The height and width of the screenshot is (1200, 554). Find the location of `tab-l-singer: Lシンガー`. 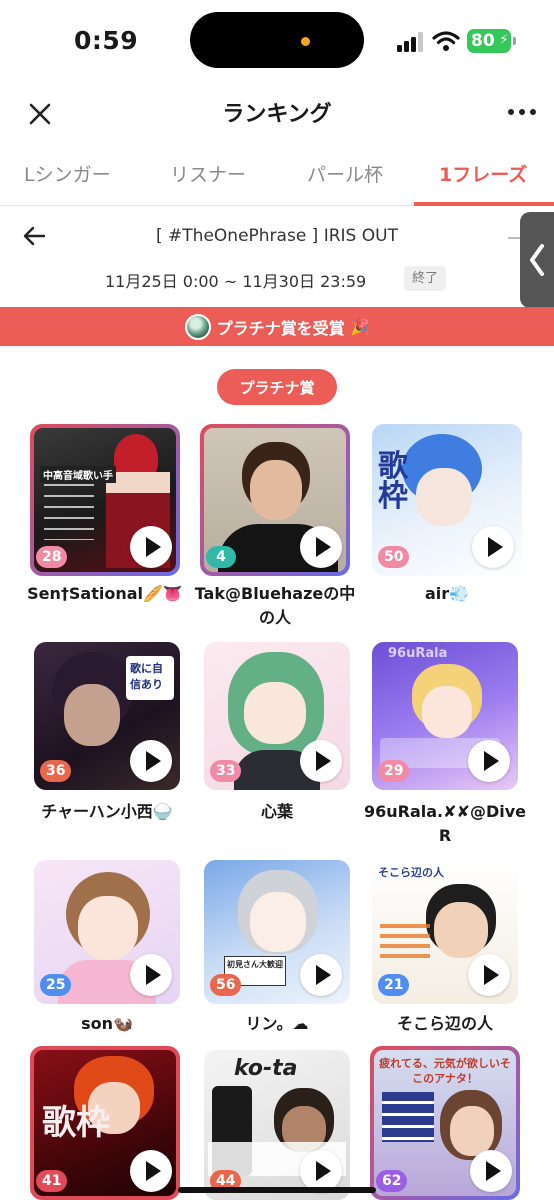

tab-l-singer: Lシンガー is located at coordinates (67, 173).